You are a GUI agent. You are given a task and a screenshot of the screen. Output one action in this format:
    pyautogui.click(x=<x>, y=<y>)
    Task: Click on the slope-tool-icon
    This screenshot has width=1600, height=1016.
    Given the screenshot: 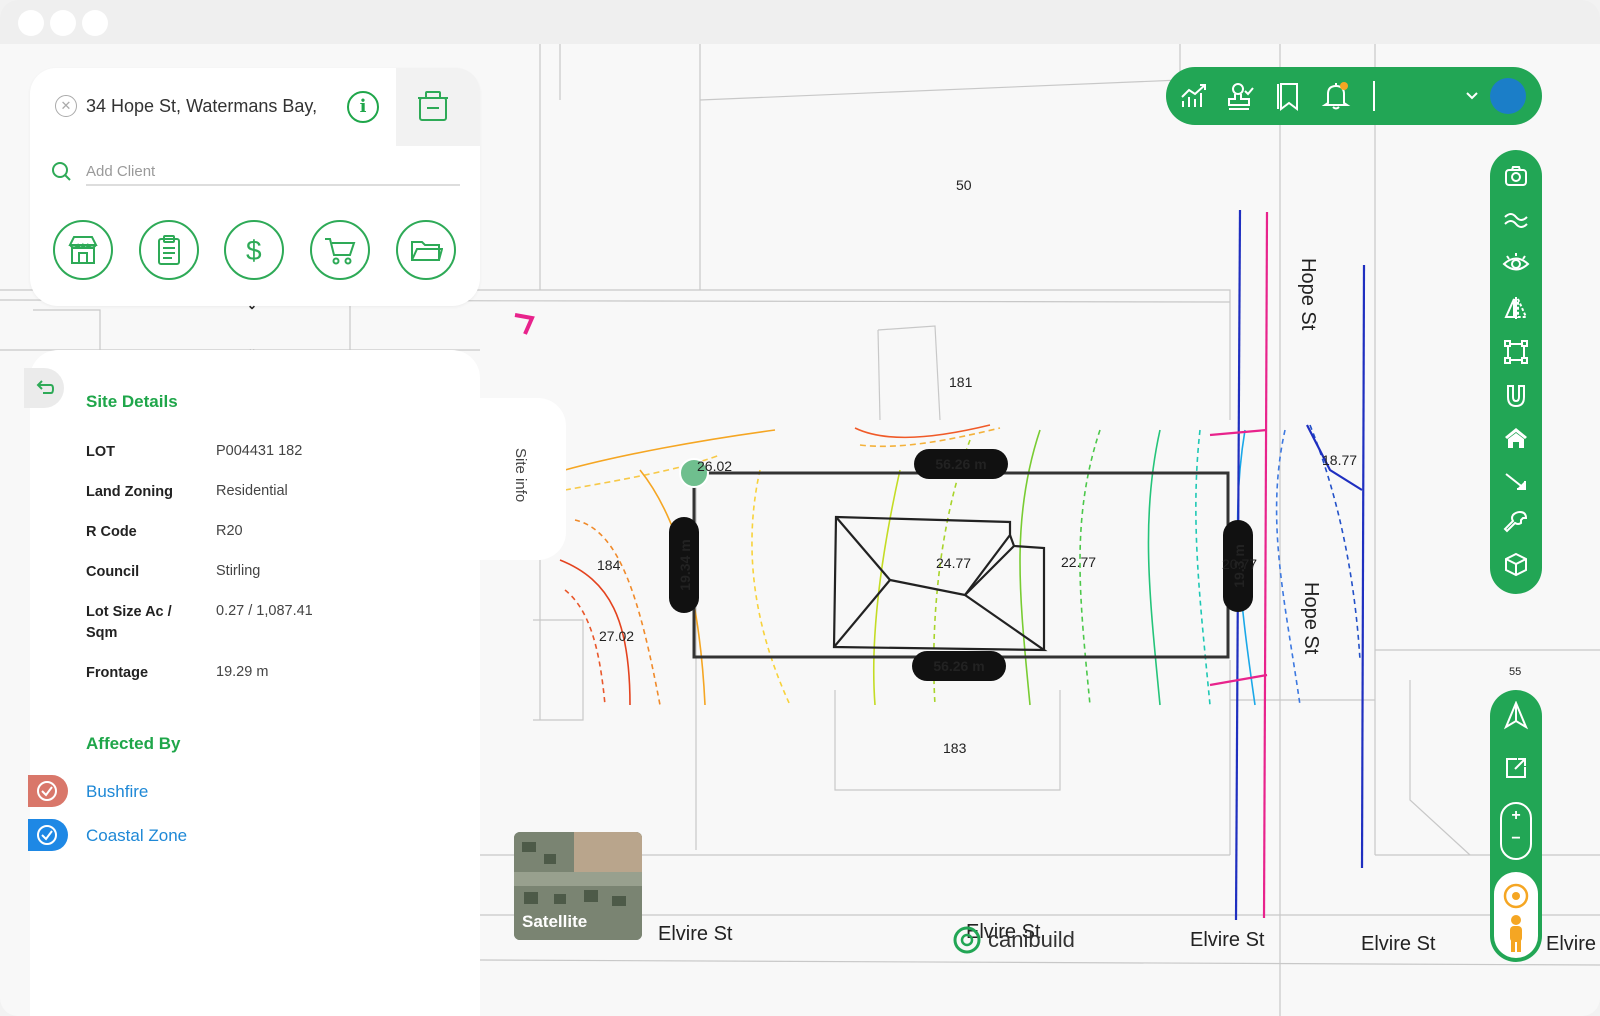 What is the action you would take?
    pyautogui.click(x=1516, y=480)
    